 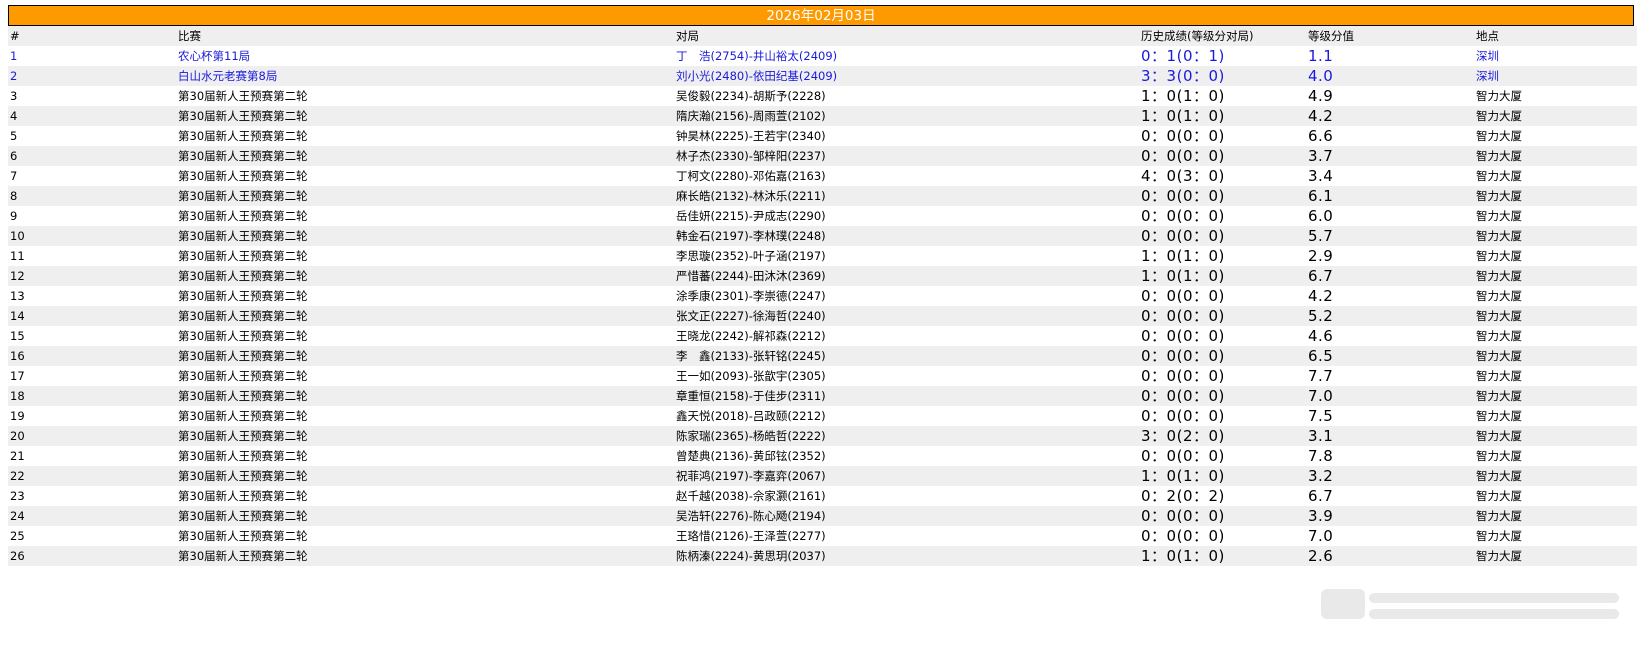 I want to click on cell-value: 6.7, so click(x=1321, y=276).